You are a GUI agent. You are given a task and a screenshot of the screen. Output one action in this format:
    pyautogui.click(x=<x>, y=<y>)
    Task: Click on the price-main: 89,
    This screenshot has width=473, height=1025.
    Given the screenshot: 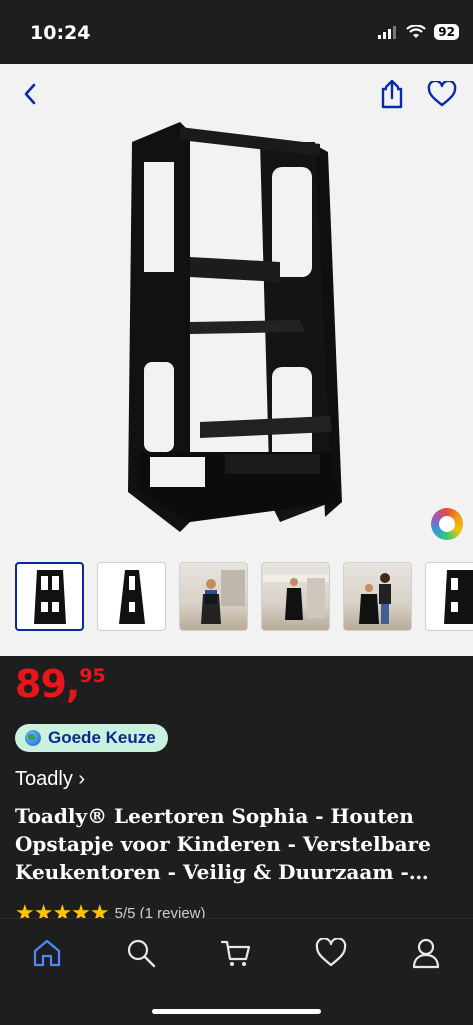 What is the action you would take?
    pyautogui.click(x=47, y=684)
    